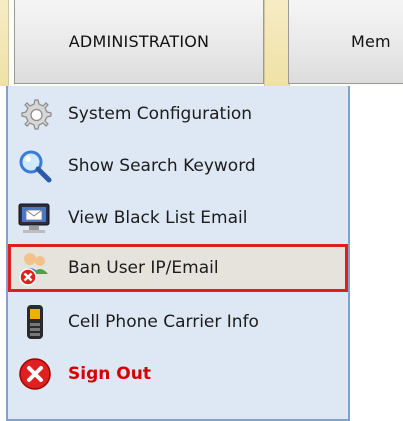 The image size is (403, 421). I want to click on menu-item-sign-out: Sign Out, so click(177, 374).